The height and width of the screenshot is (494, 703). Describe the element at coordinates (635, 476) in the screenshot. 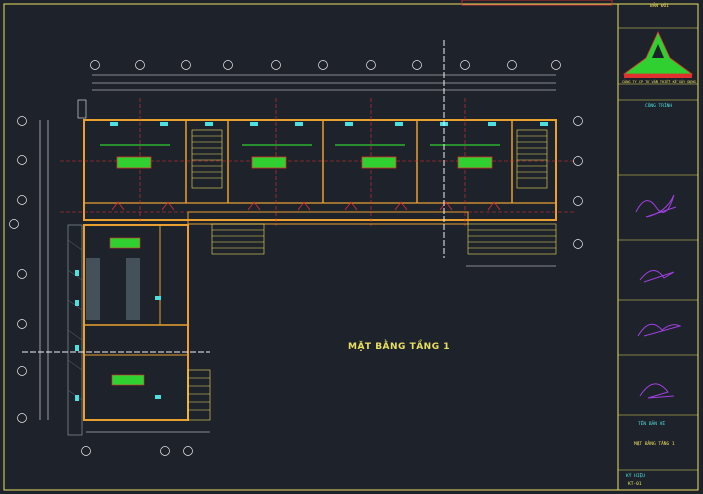

I see `tb-sheet-no-label: KÝ HIỆU` at that location.